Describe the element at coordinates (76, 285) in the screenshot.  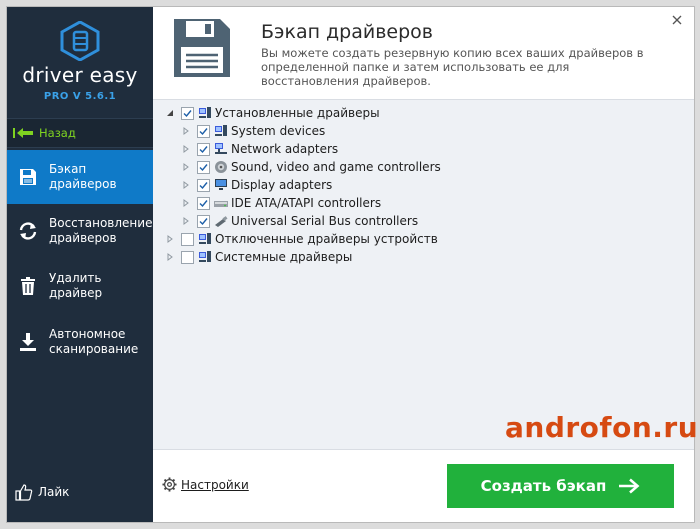
I see `sidebar-item-label: Удалить драйвер` at that location.